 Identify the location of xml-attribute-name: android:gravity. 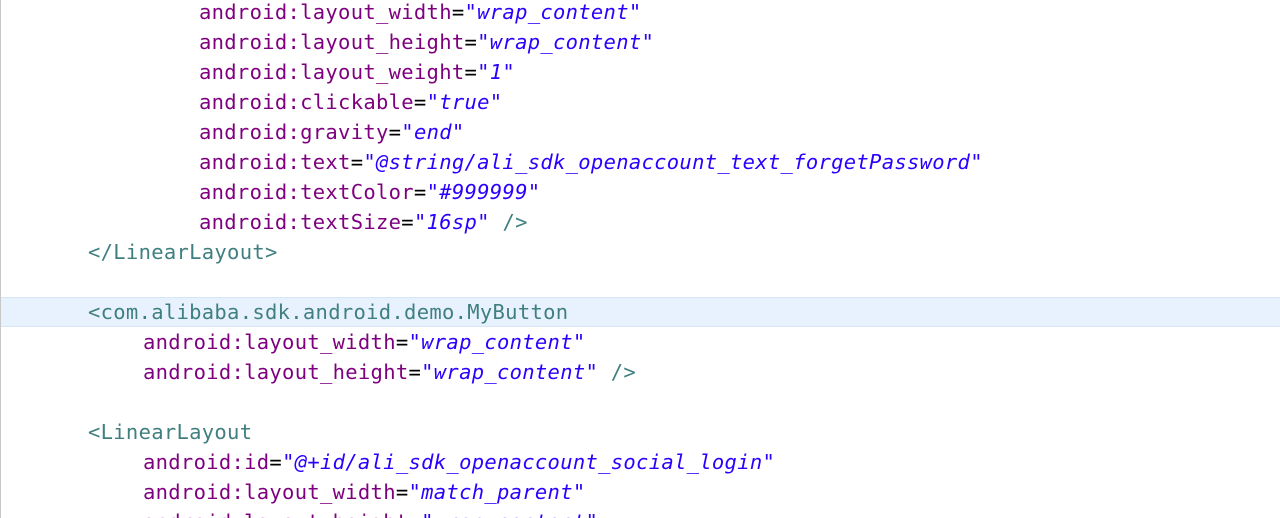
(294, 132).